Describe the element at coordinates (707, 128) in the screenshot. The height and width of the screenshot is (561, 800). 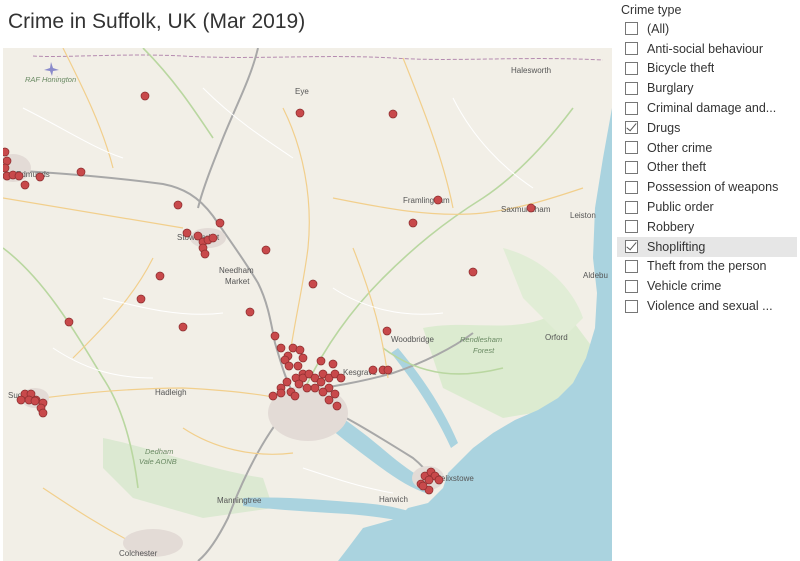
I see `filter-item-drugs: Drugs` at that location.